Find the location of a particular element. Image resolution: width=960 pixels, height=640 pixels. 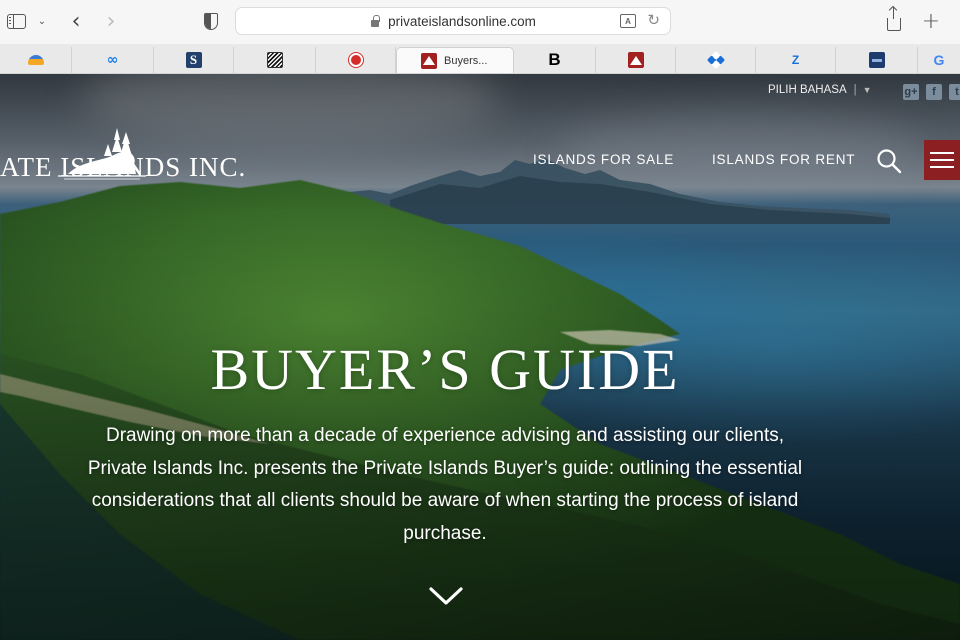

share-icon is located at coordinates (894, 18).